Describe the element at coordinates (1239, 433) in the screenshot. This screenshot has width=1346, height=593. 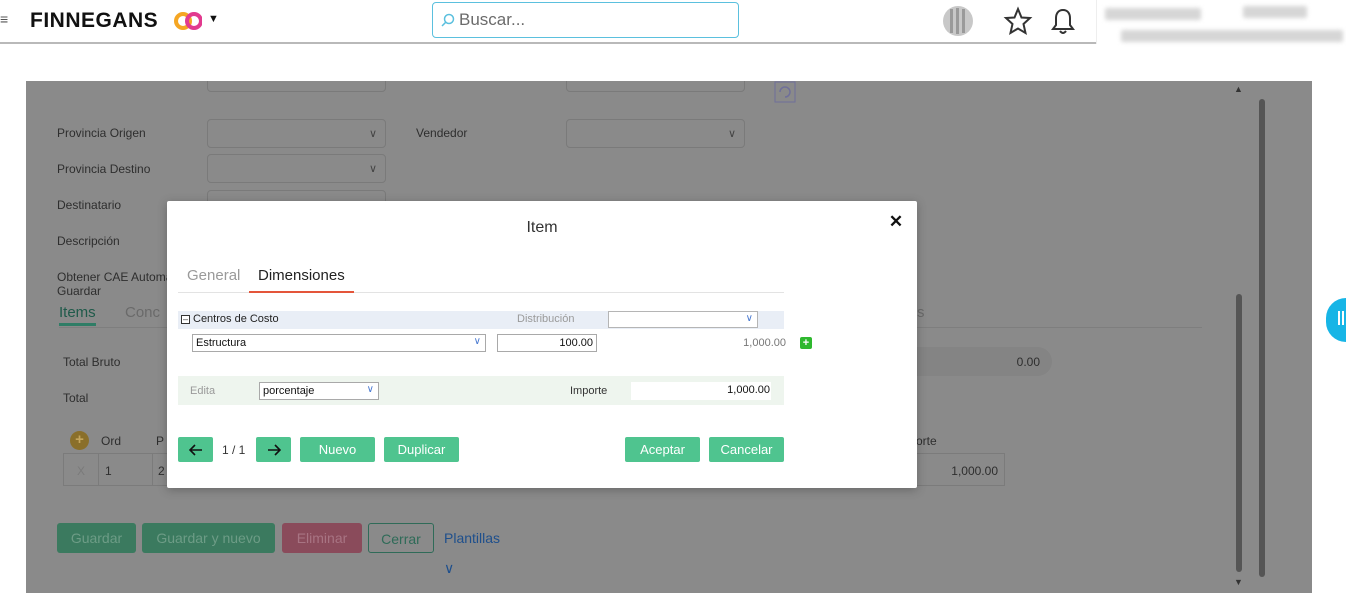
I see `scrollbar-inner` at that location.